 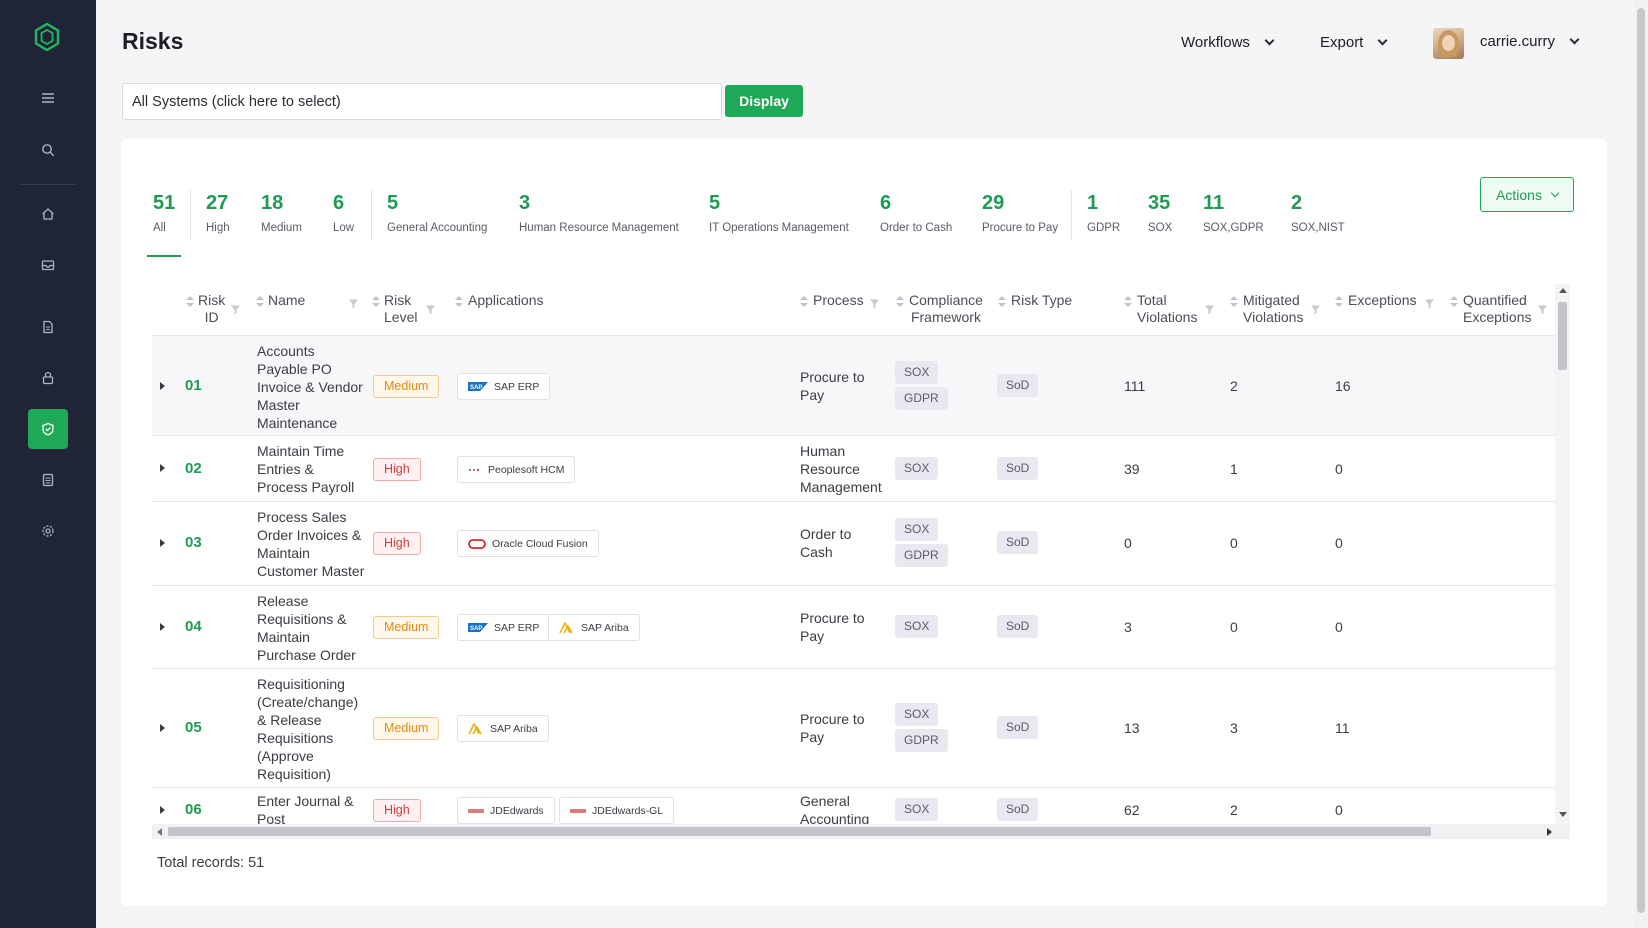 What do you see at coordinates (218, 212) in the screenshot?
I see `stat-high: 27 High` at bounding box center [218, 212].